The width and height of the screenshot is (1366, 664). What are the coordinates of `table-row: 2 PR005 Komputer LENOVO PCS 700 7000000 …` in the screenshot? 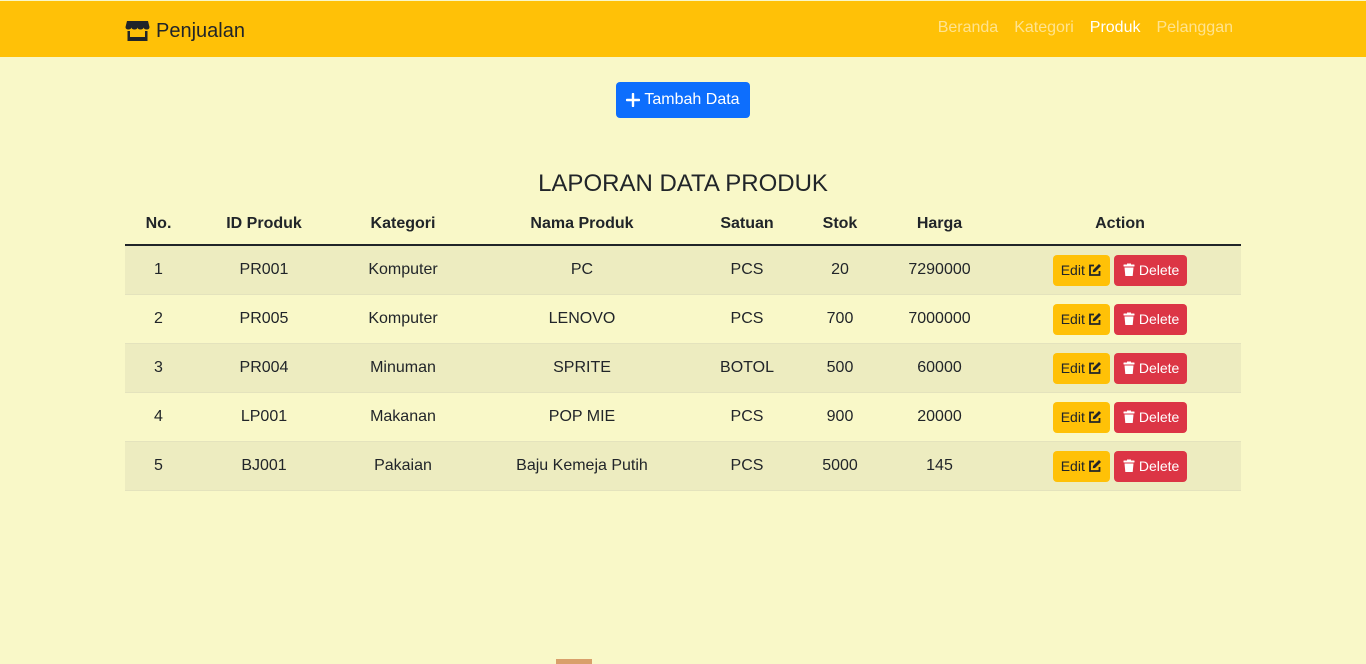 It's located at (683, 319).